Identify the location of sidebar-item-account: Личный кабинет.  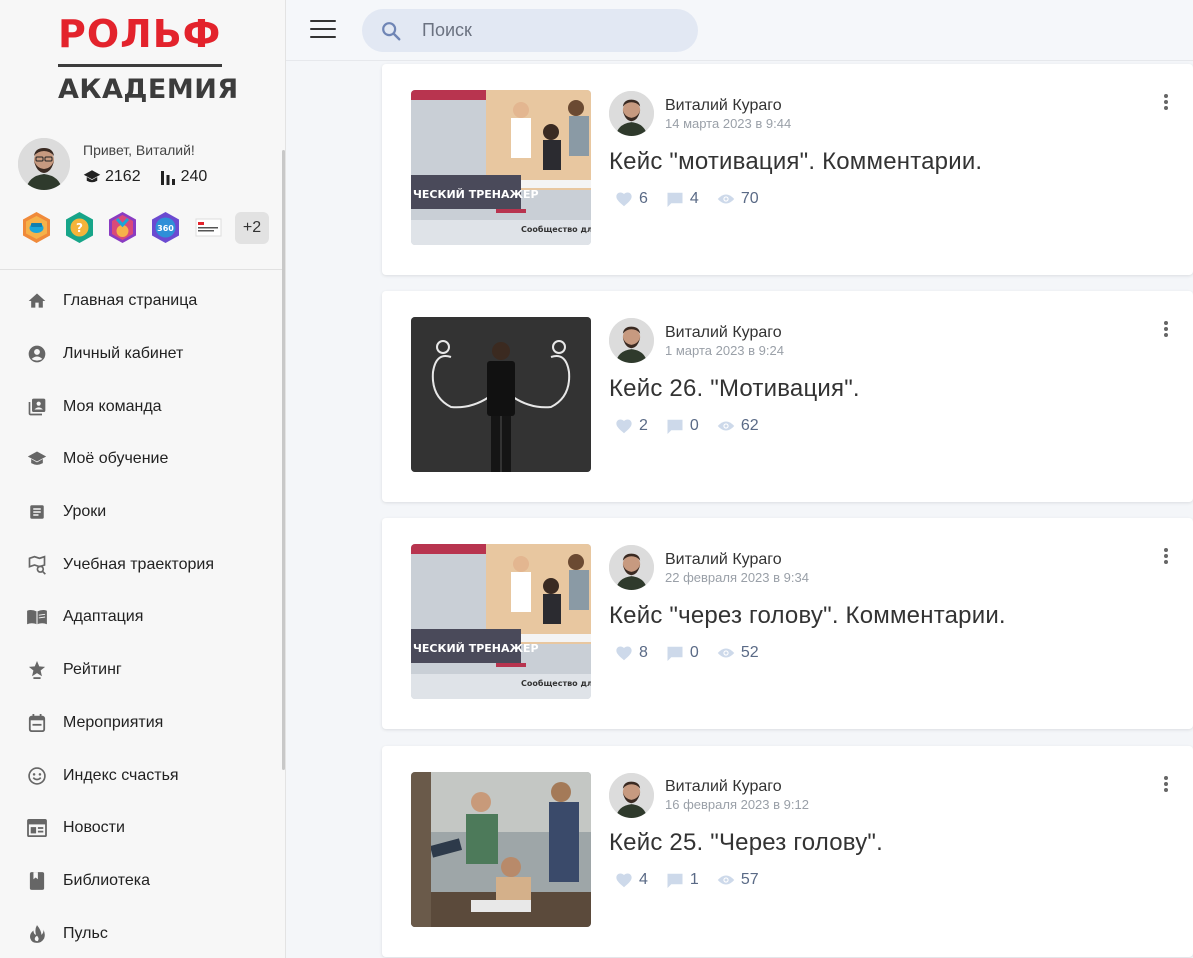
(142, 354).